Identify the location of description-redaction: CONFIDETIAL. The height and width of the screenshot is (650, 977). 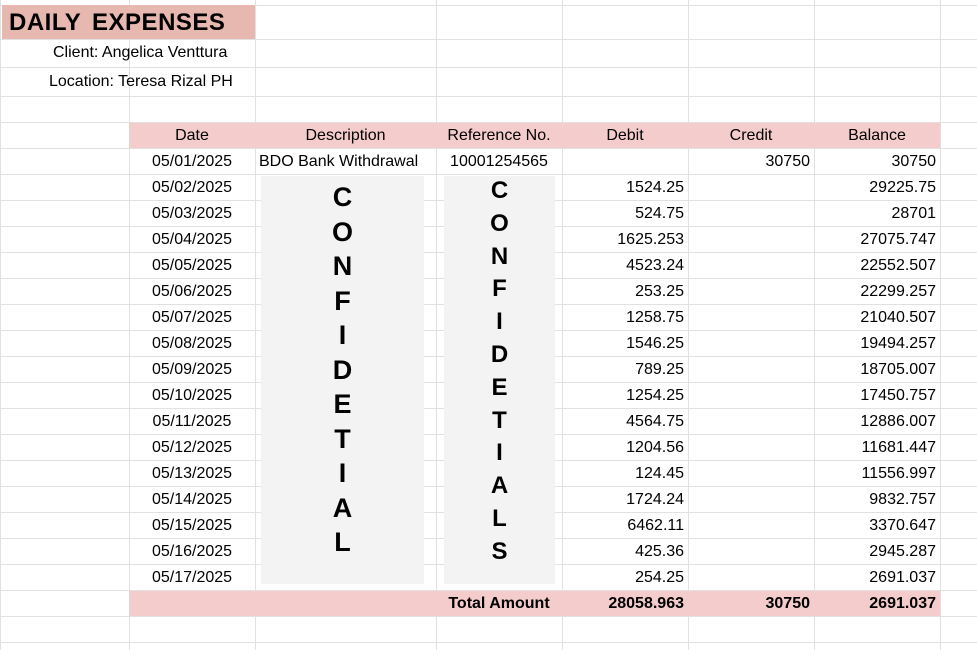
(342, 380).